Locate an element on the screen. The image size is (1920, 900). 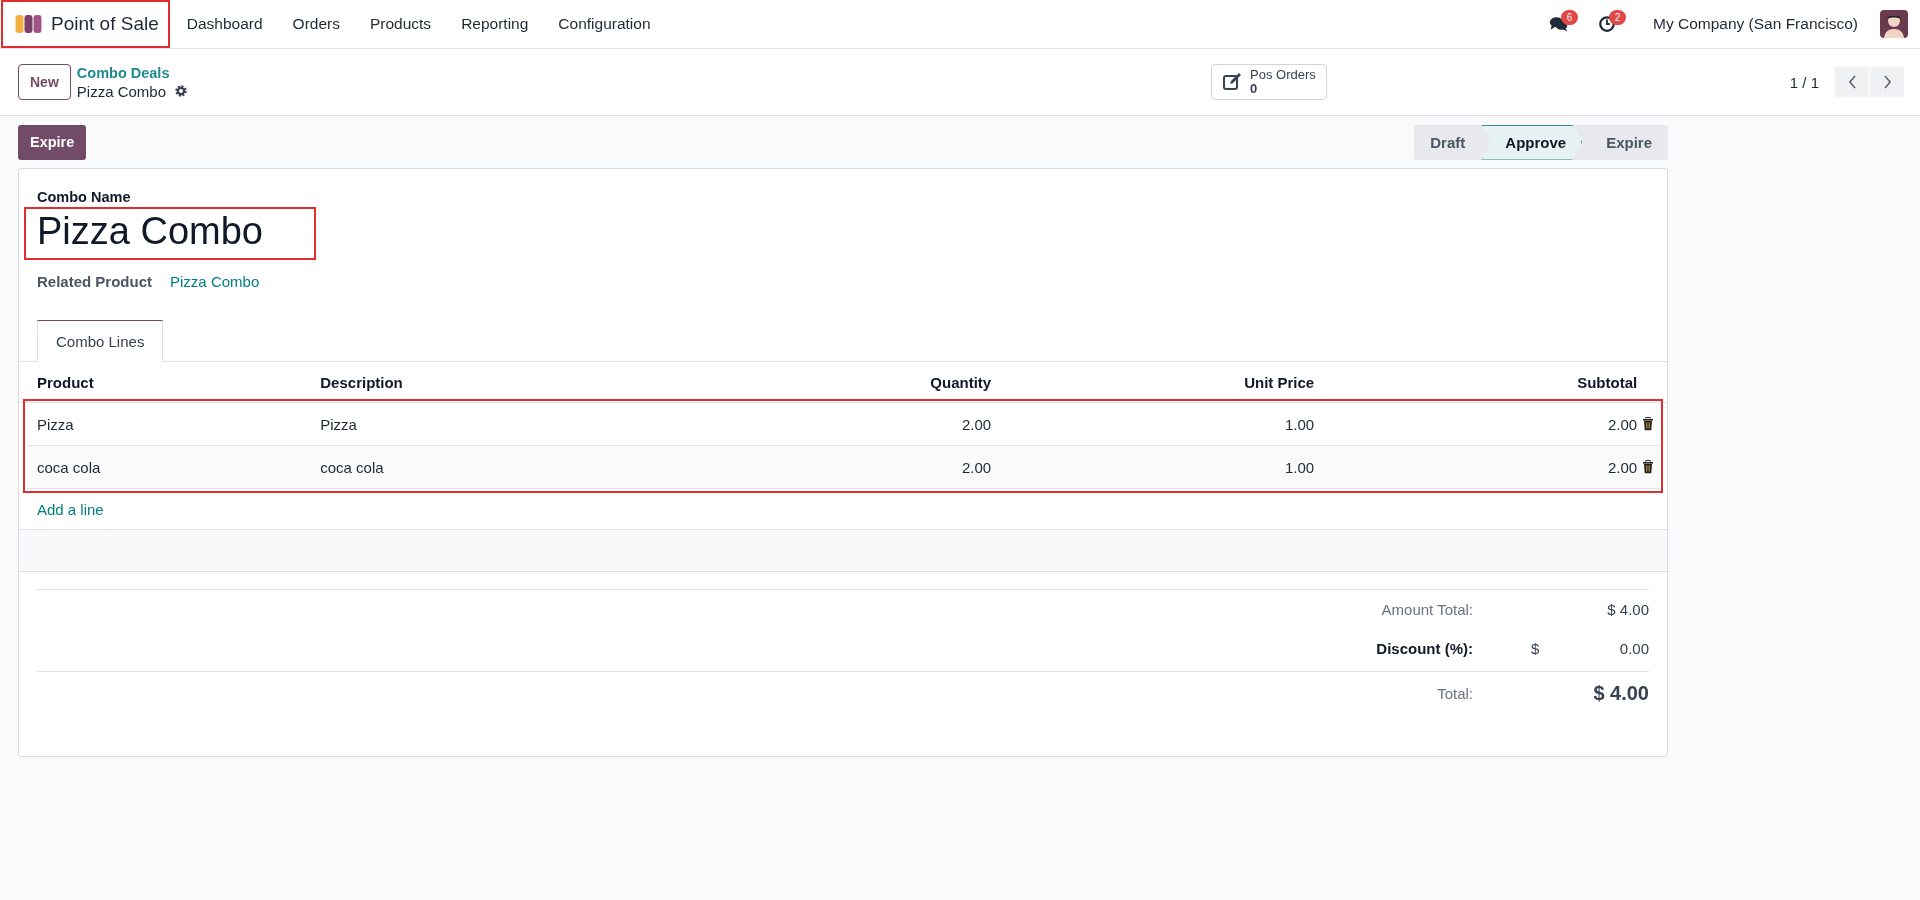
pager-value: 1 / 1 is located at coordinates (1804, 82).